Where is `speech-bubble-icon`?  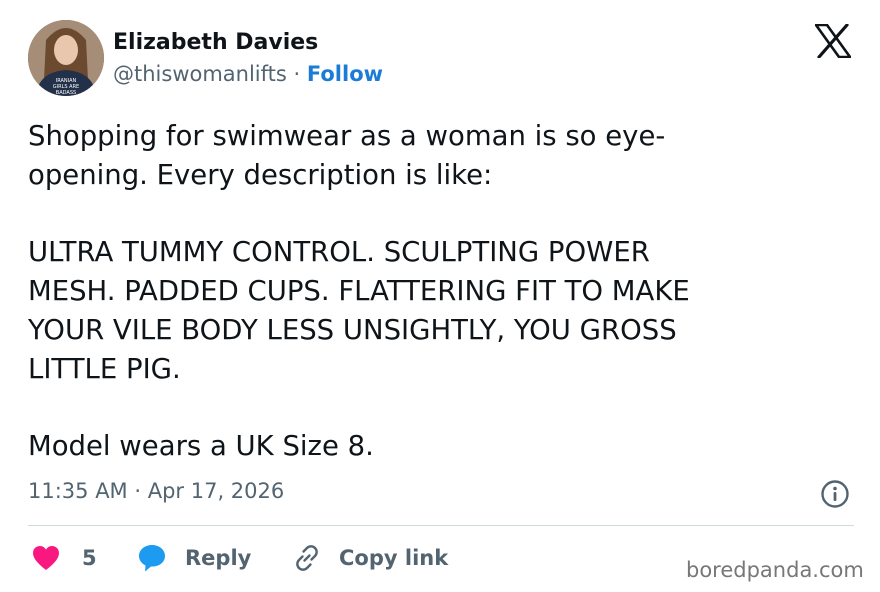
speech-bubble-icon is located at coordinates (152, 558).